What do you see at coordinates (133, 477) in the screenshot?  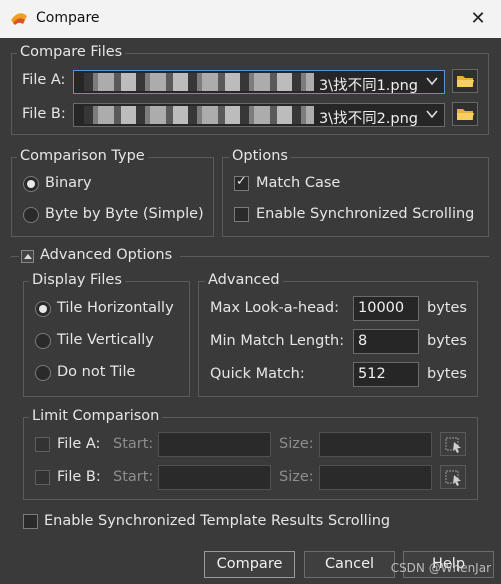 I see `limit-file-b-start-label: Start:` at bounding box center [133, 477].